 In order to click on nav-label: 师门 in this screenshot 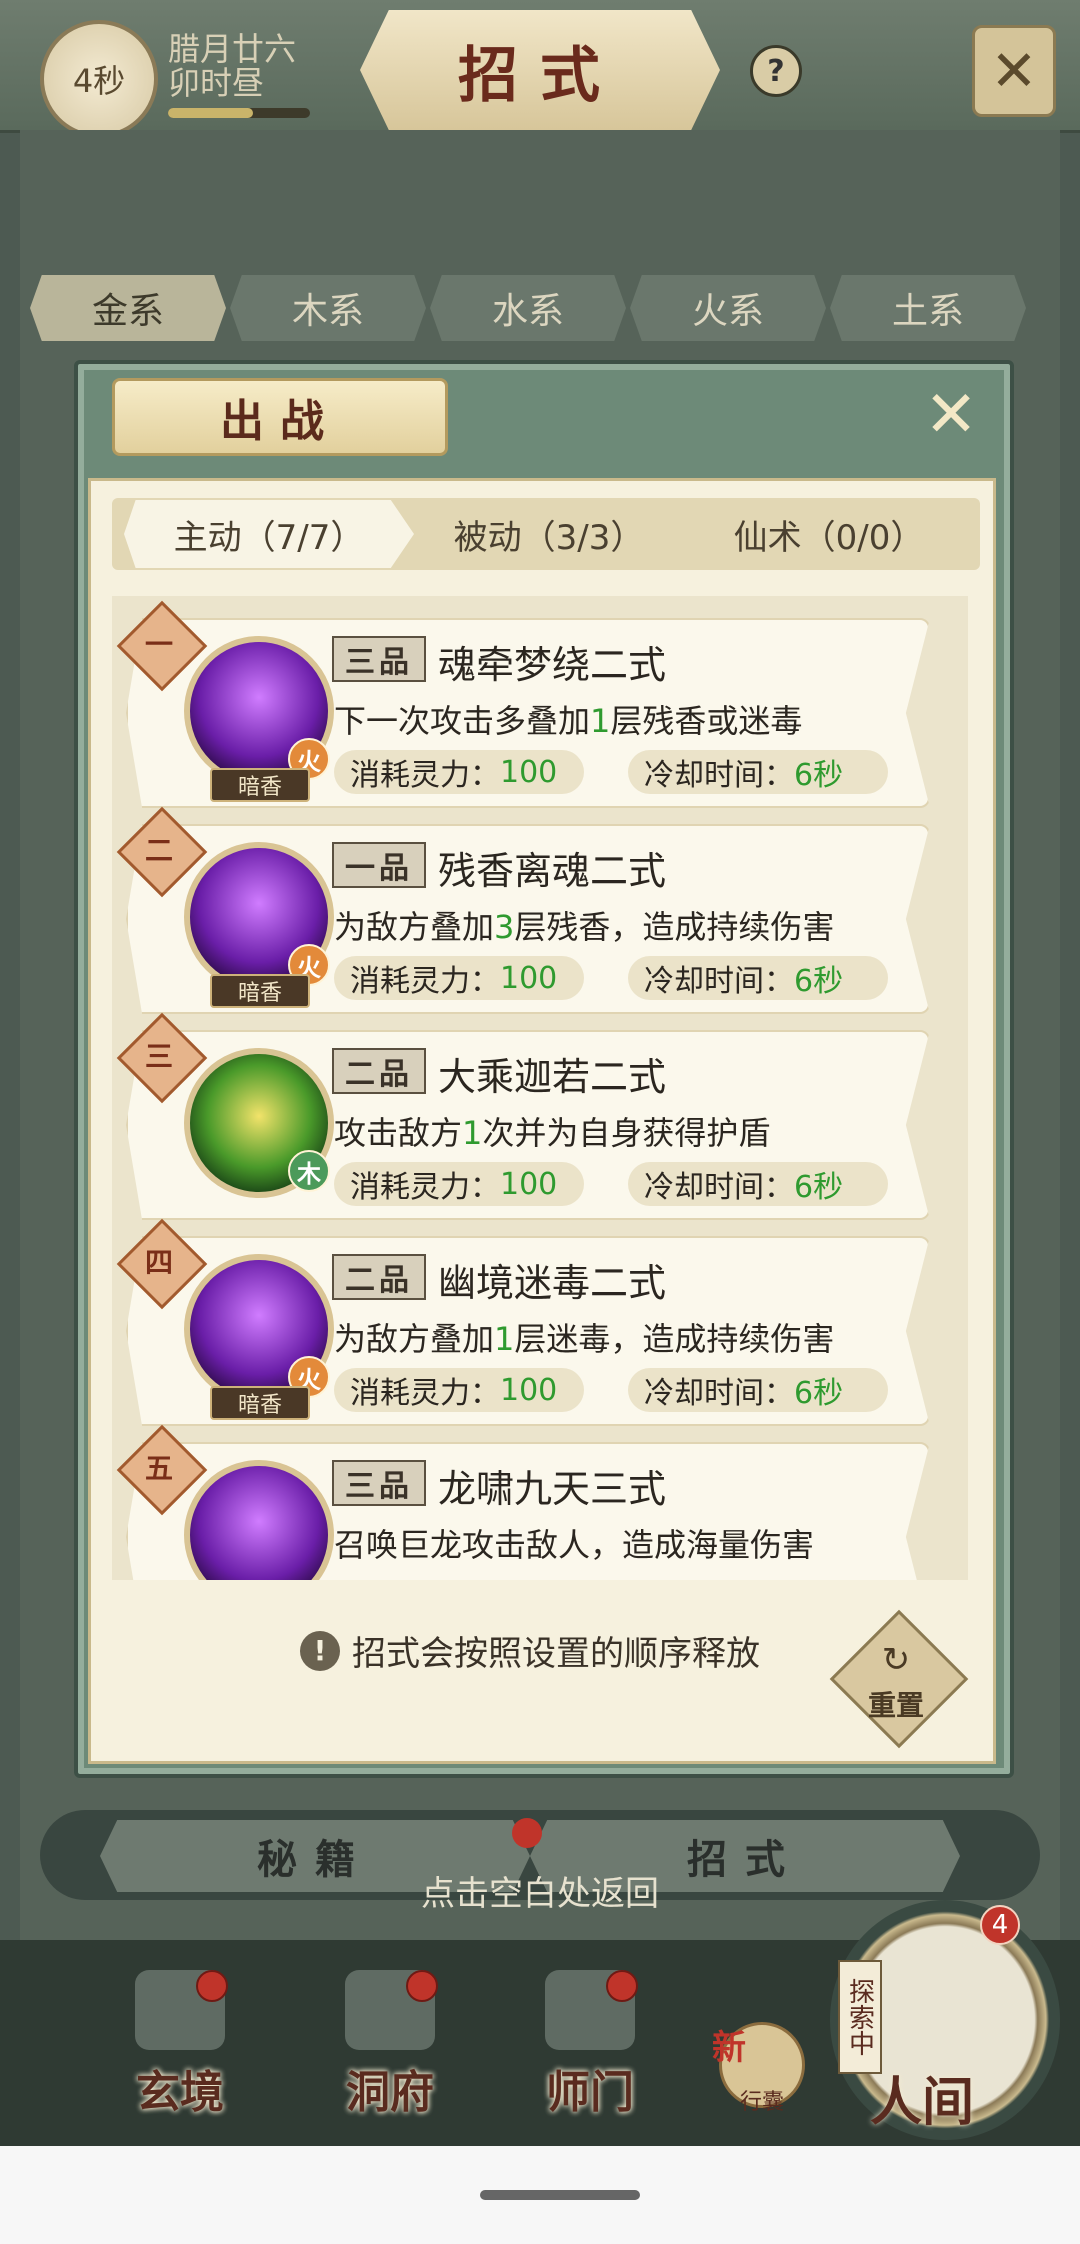, I will do `click(590, 2092)`.